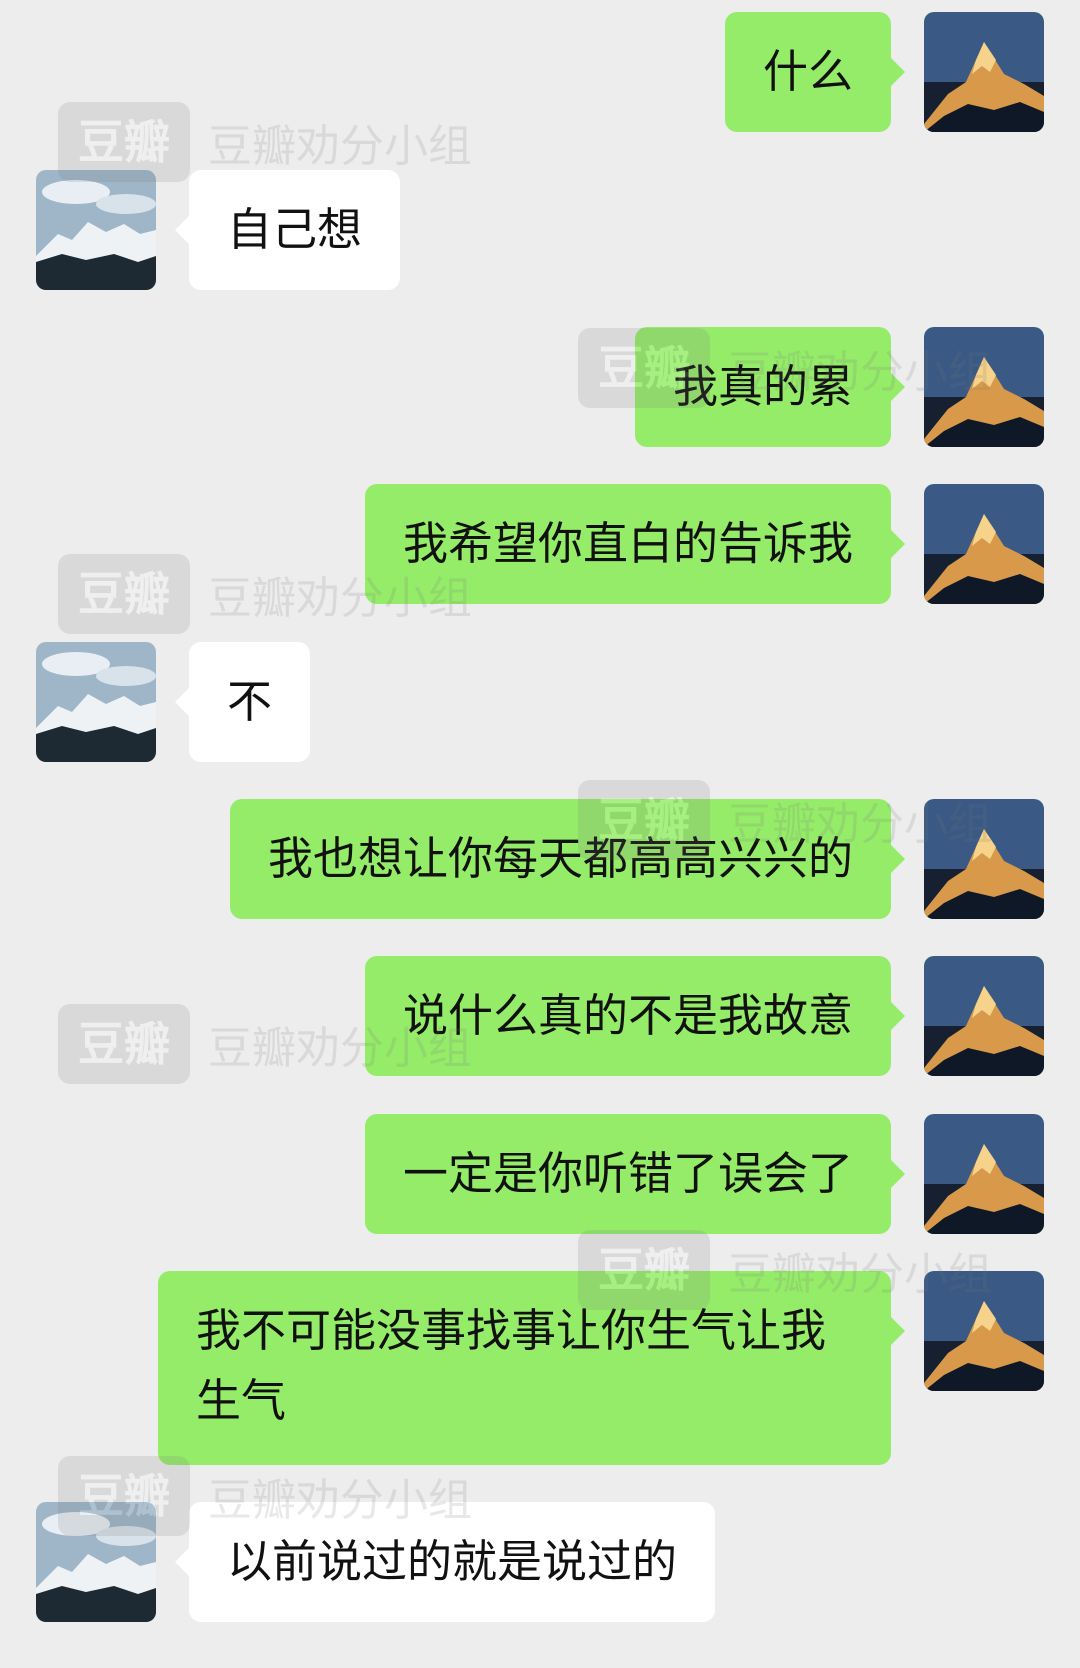  What do you see at coordinates (242, 702) in the screenshot?
I see `message-bubble: 不` at bounding box center [242, 702].